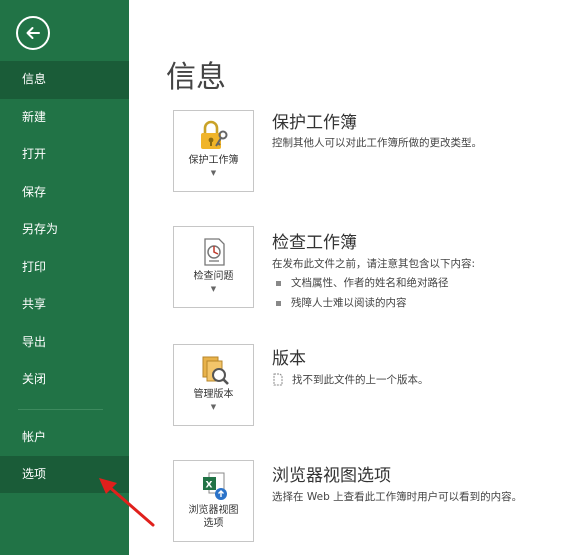 This screenshot has height=555, width=581. I want to click on check-for-issues-button: 检查问题 ▼, so click(213, 267).